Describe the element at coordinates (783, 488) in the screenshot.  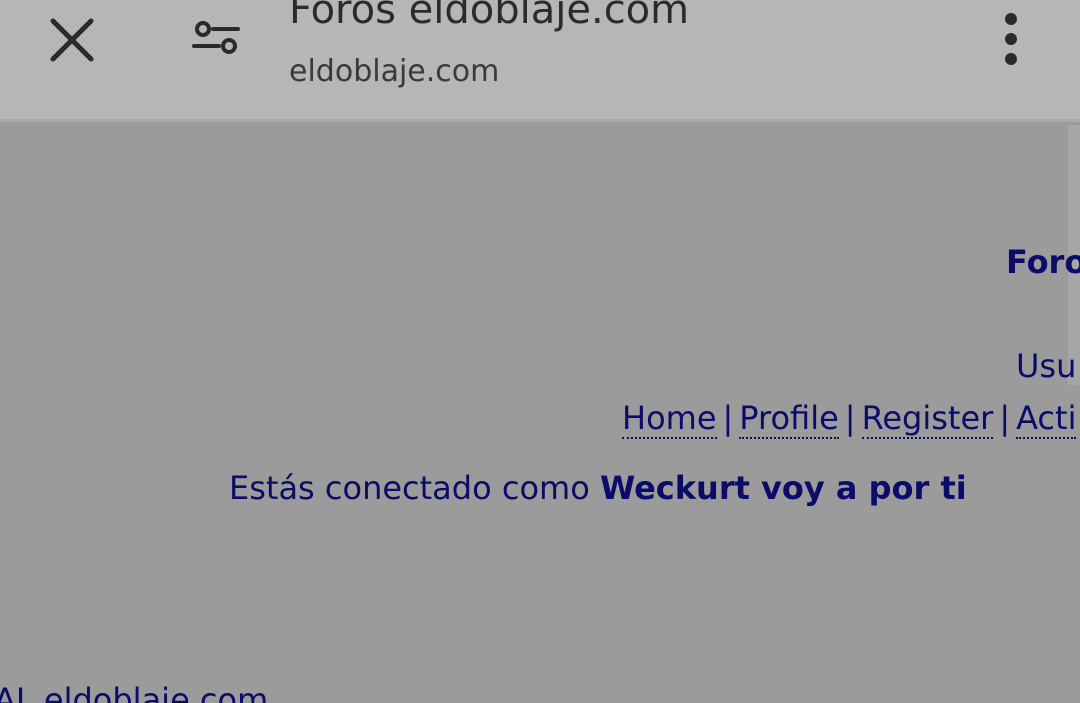
I see `login-username: Weckurt voy a por ti` at that location.